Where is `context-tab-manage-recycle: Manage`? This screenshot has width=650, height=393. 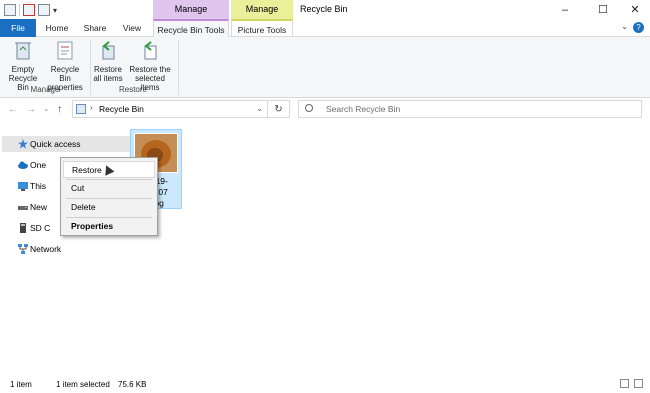
context-tab-manage-recycle: Manage is located at coordinates (191, 9).